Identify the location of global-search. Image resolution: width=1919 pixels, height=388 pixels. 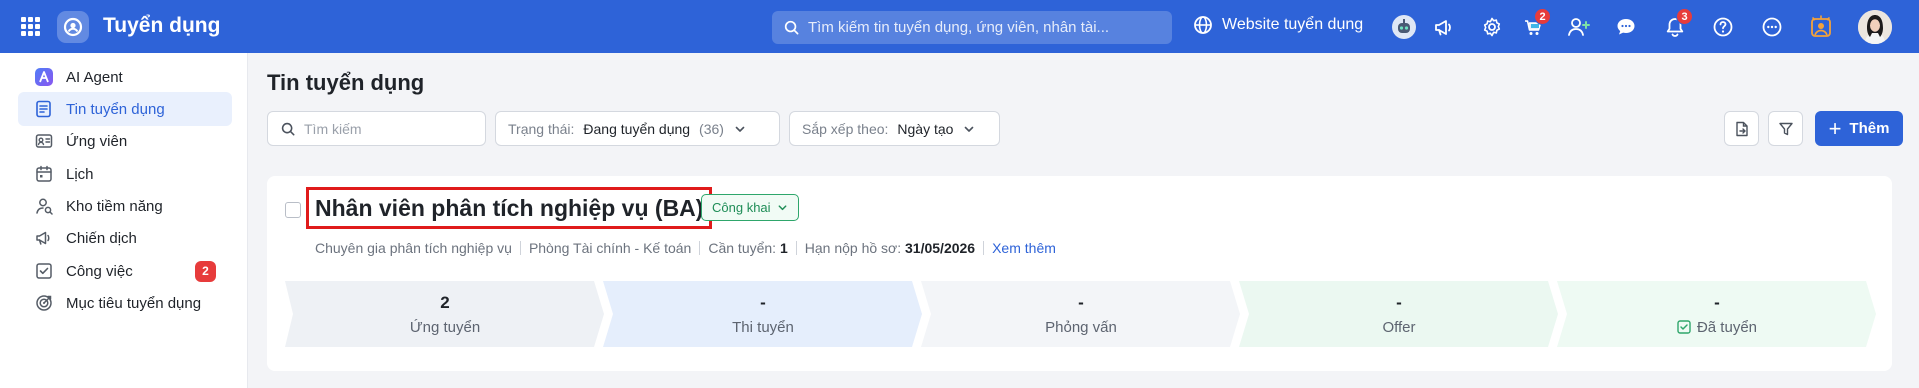
(972, 27).